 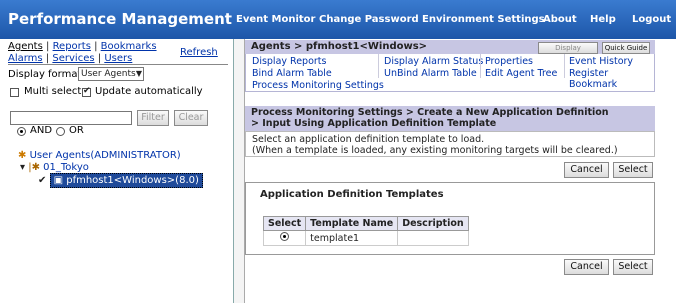 What do you see at coordinates (633, 170) in the screenshot?
I see `select-button-top: Select` at bounding box center [633, 170].